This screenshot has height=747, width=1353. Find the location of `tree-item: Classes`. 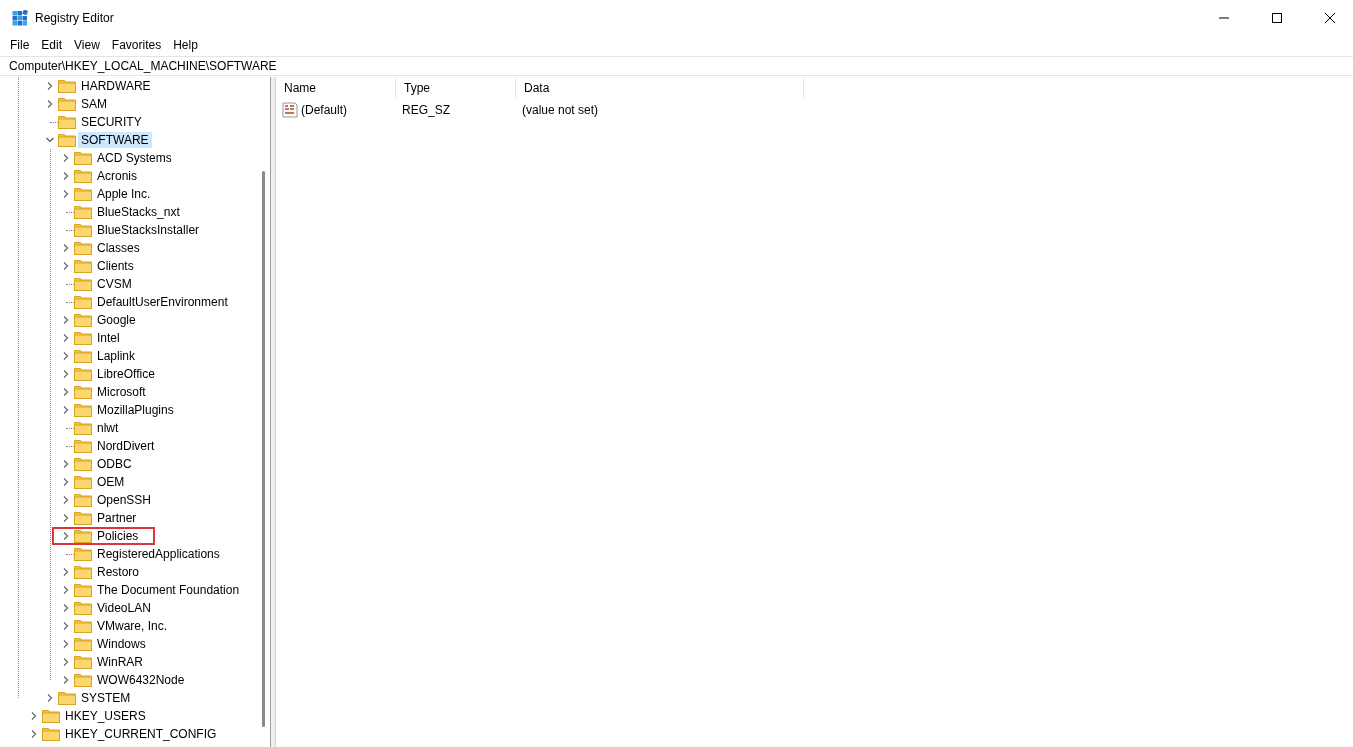

tree-item: Classes is located at coordinates (118, 248).